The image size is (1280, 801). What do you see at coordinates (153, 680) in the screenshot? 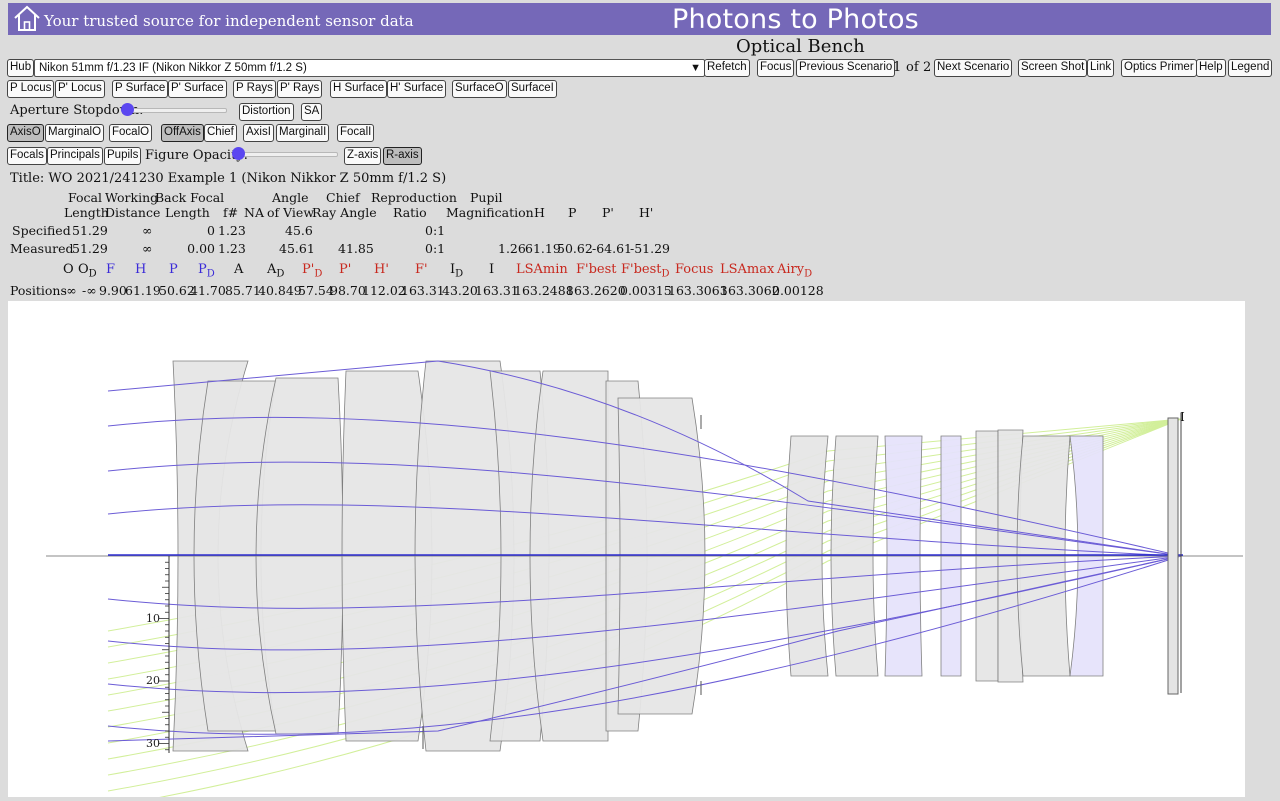
I see `axis-tick-20: 20` at bounding box center [153, 680].